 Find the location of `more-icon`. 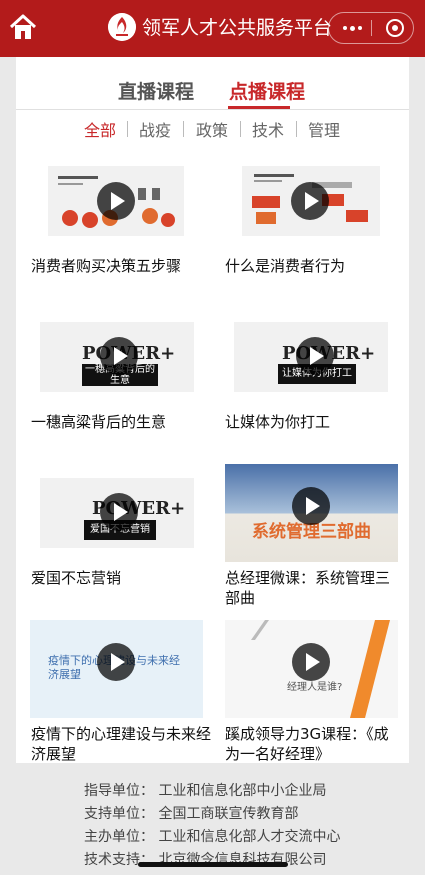

more-icon is located at coordinates (352, 28).